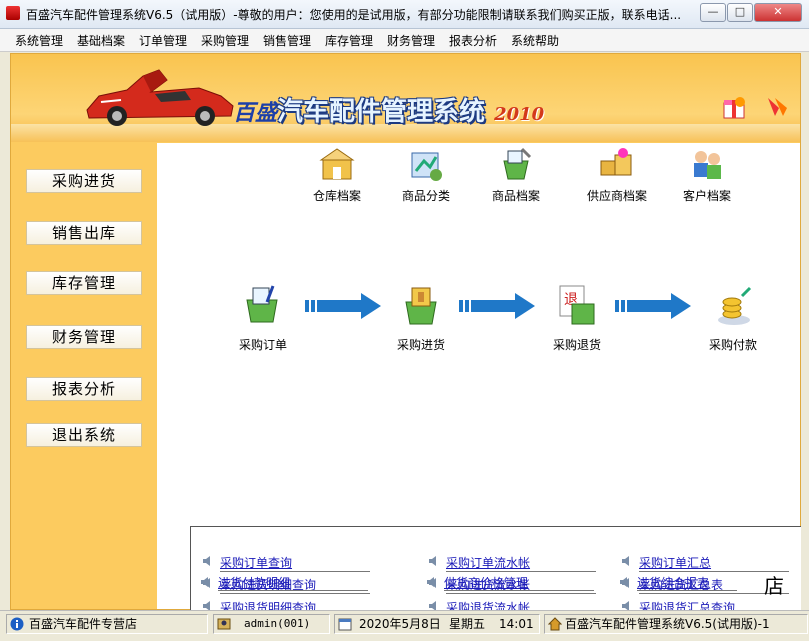  What do you see at coordinates (411, 40) in the screenshot?
I see `menu-finance: 财务管理` at bounding box center [411, 40].